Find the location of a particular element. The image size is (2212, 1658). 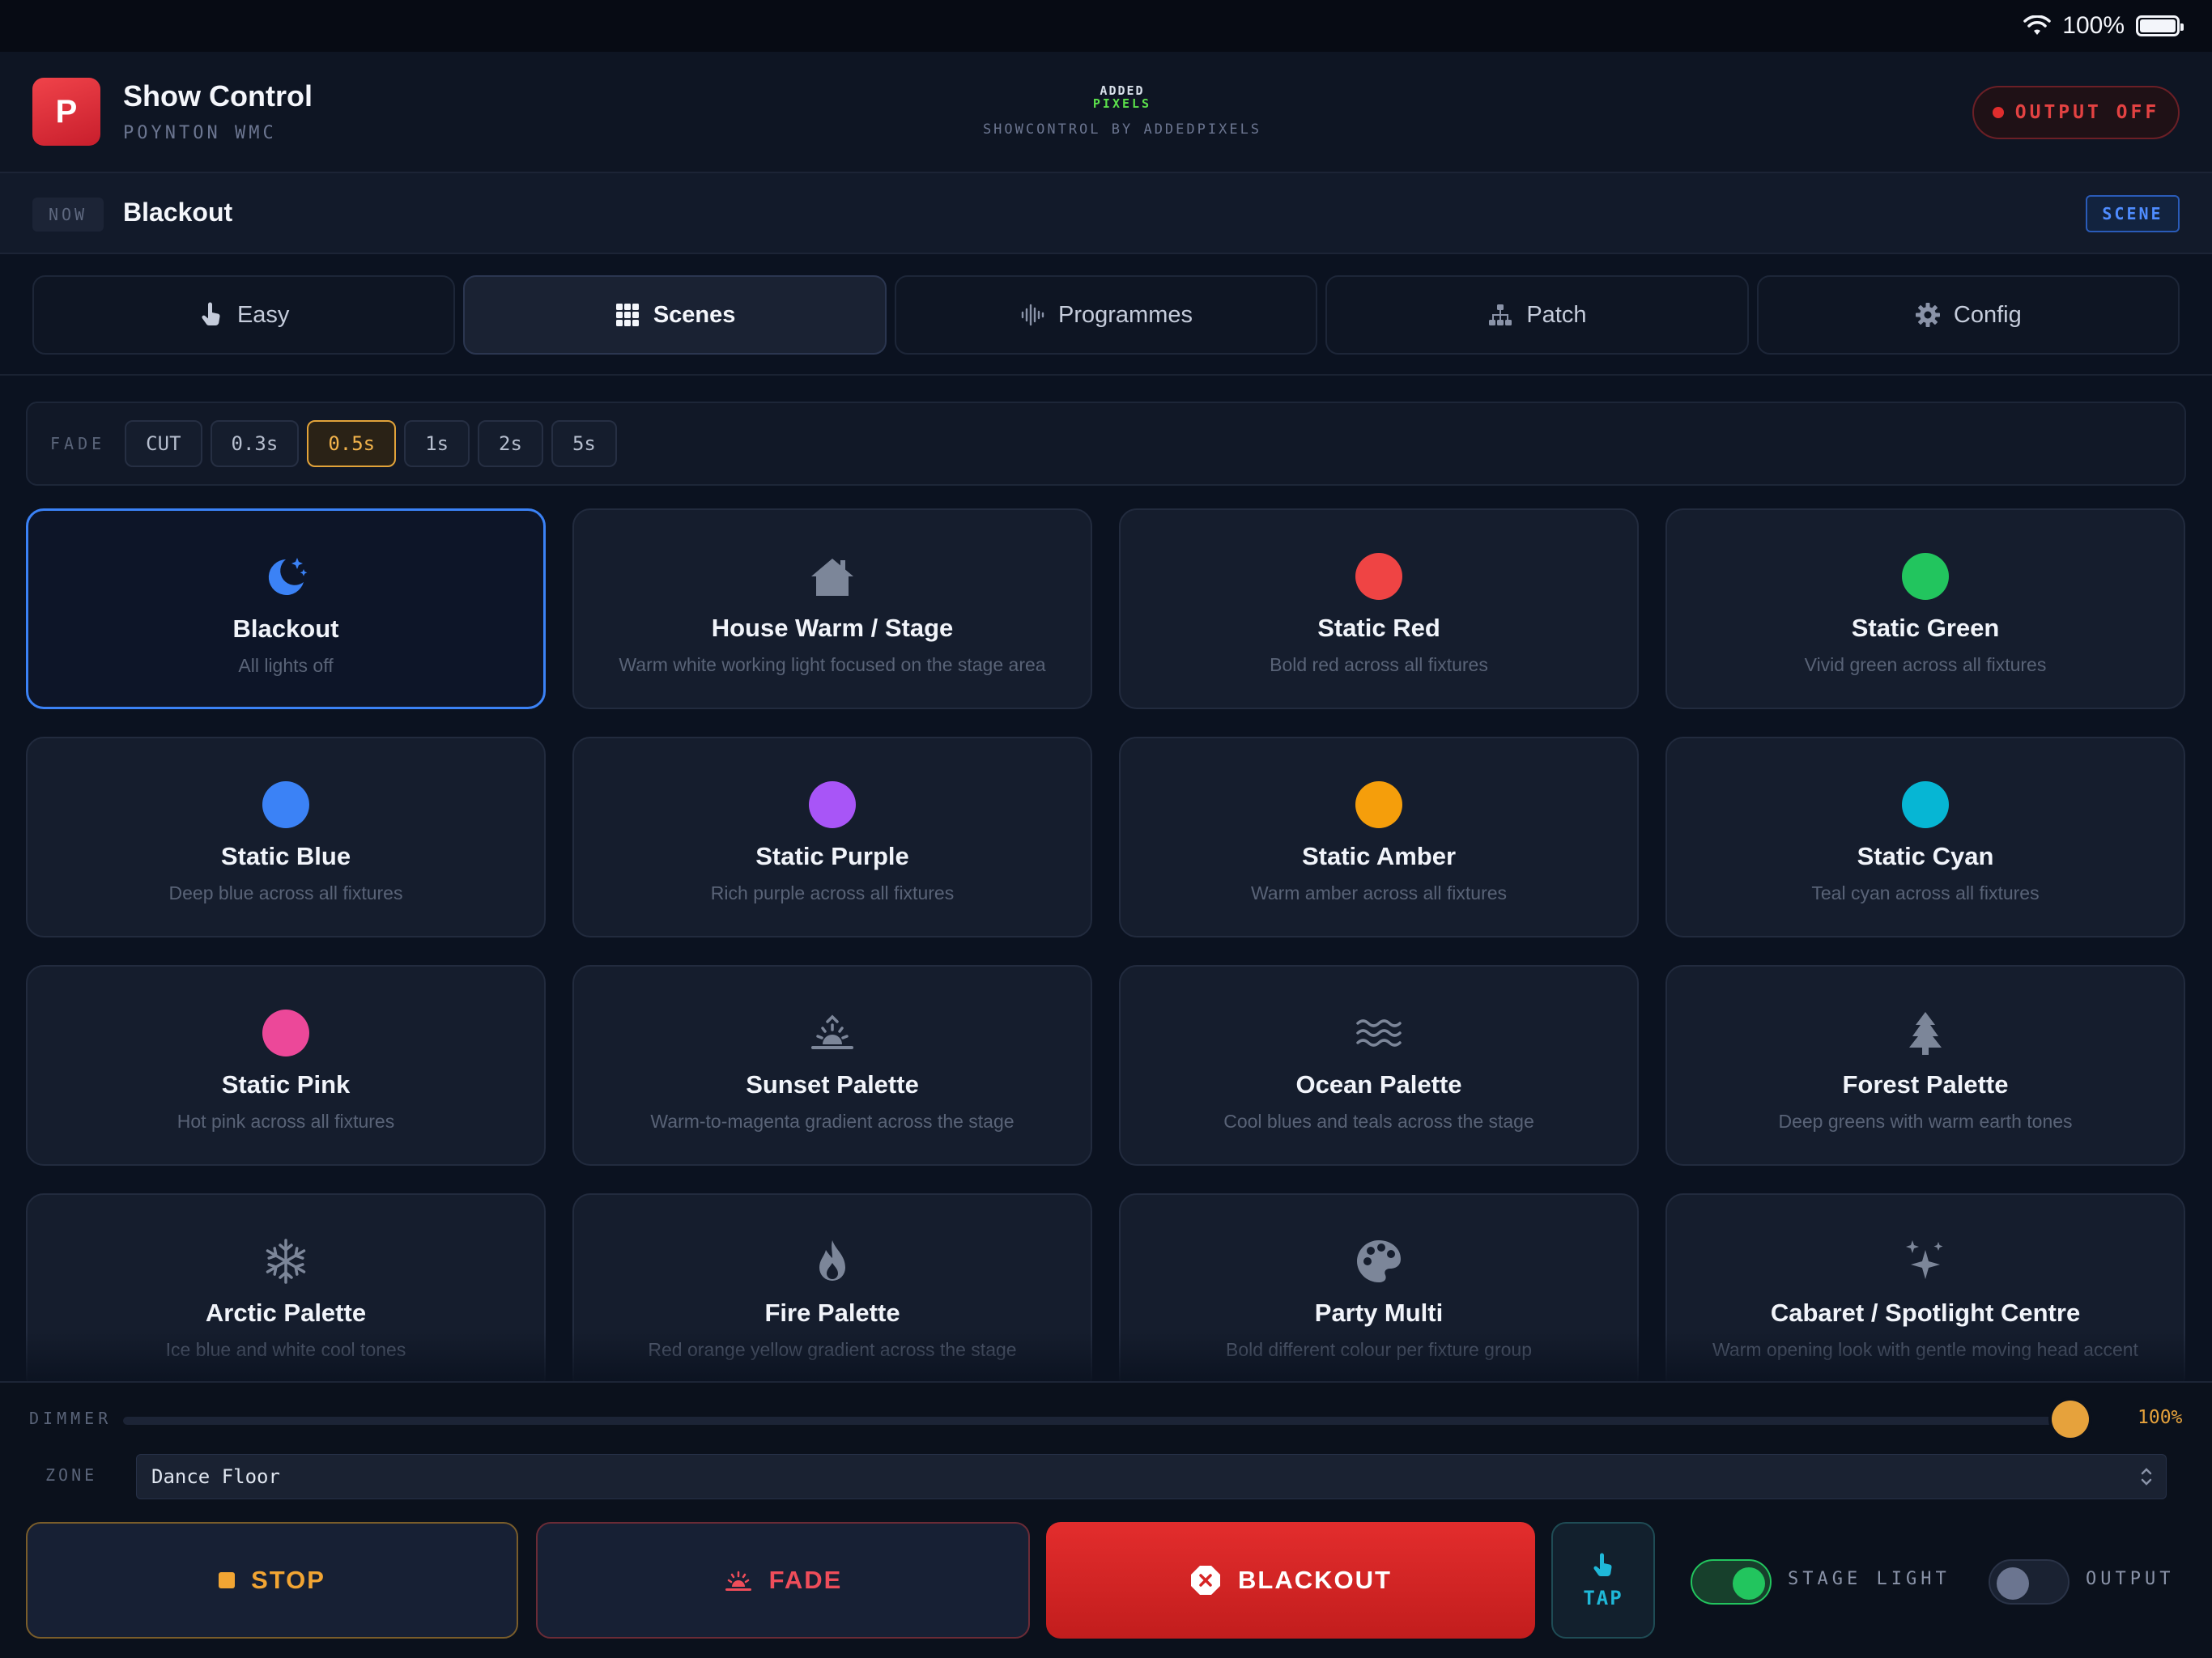

output-label: OUTPUT is located at coordinates (2131, 1579).